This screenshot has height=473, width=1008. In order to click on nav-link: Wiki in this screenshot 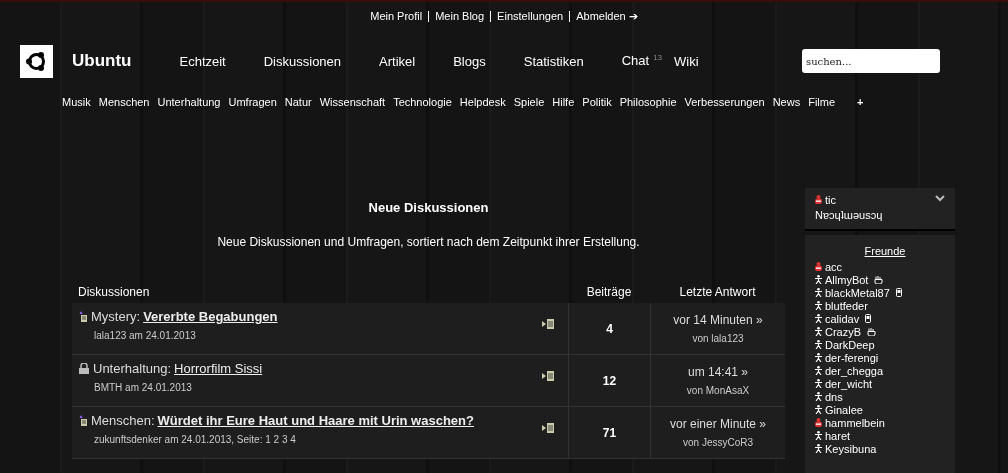, I will do `click(686, 61)`.